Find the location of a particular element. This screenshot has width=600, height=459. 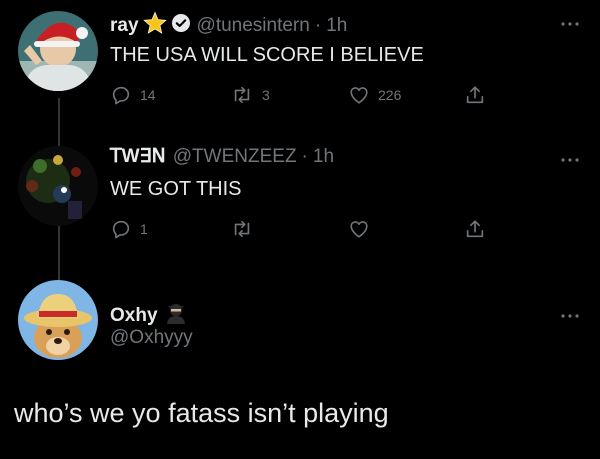

verified-icon is located at coordinates (181, 26).